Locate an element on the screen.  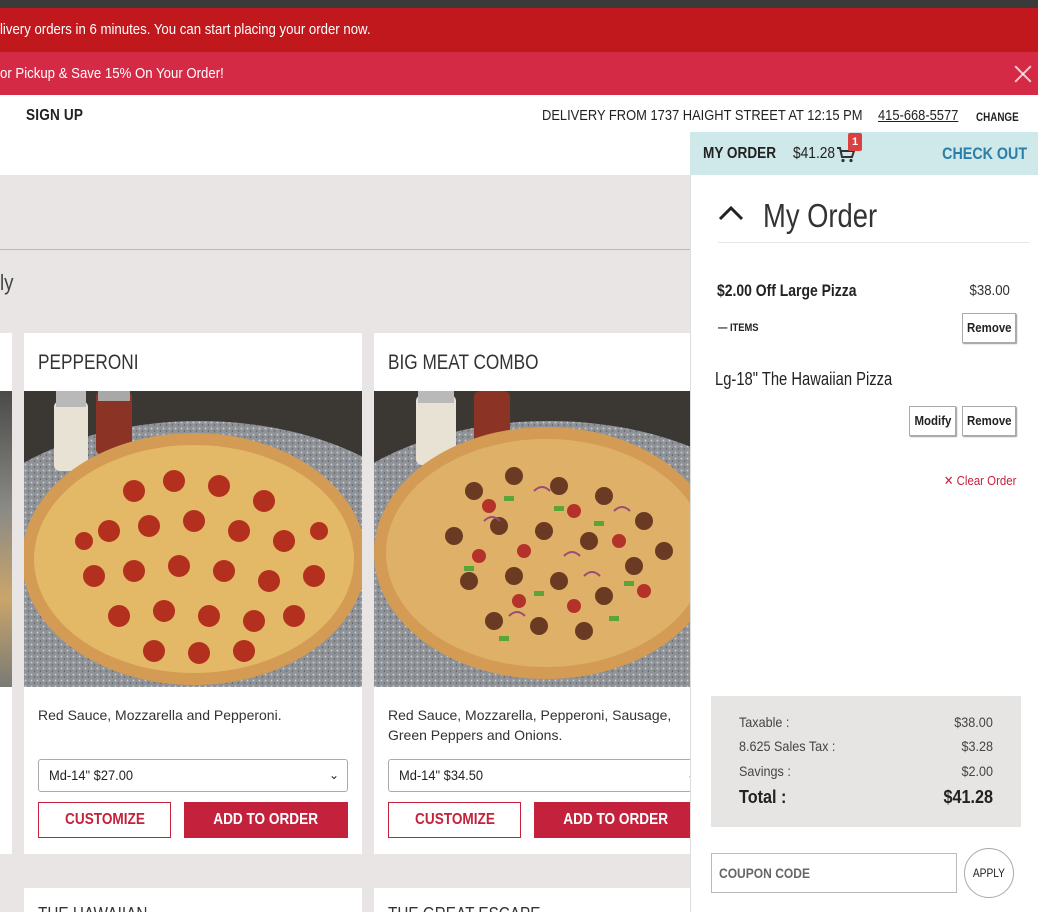
card-title: PEPPERONI is located at coordinates (88, 362).